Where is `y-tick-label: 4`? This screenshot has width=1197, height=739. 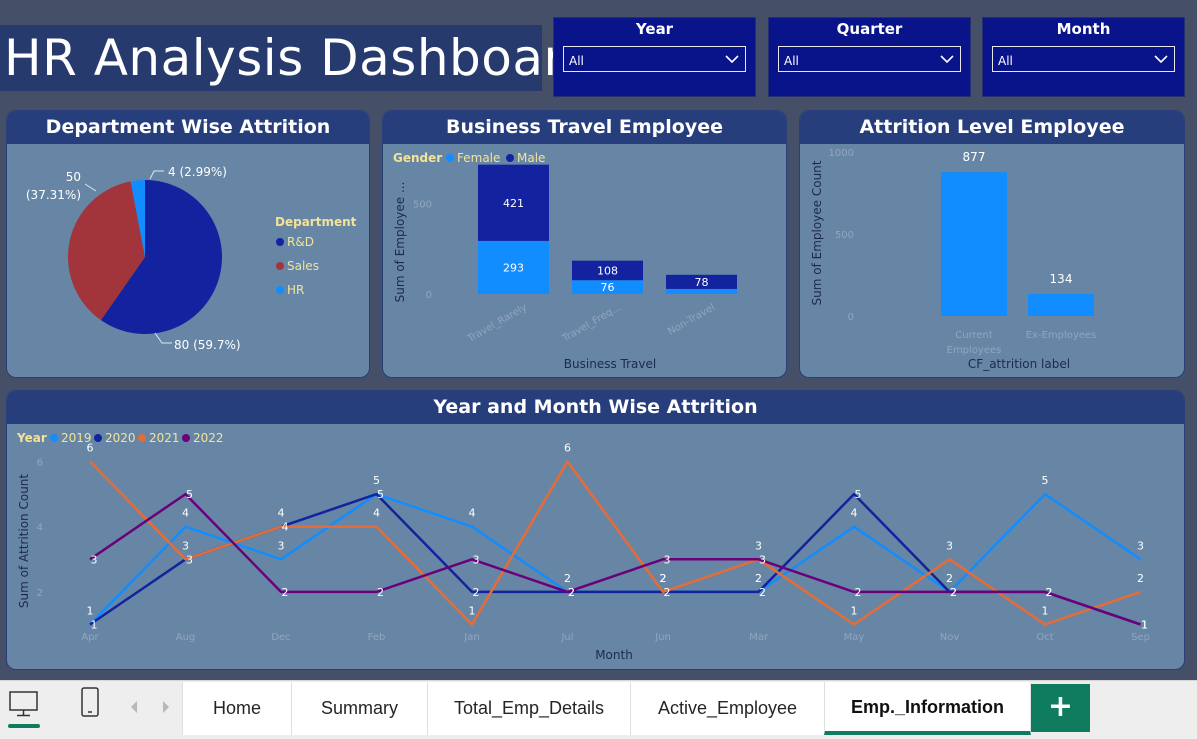 y-tick-label: 4 is located at coordinates (40, 528).